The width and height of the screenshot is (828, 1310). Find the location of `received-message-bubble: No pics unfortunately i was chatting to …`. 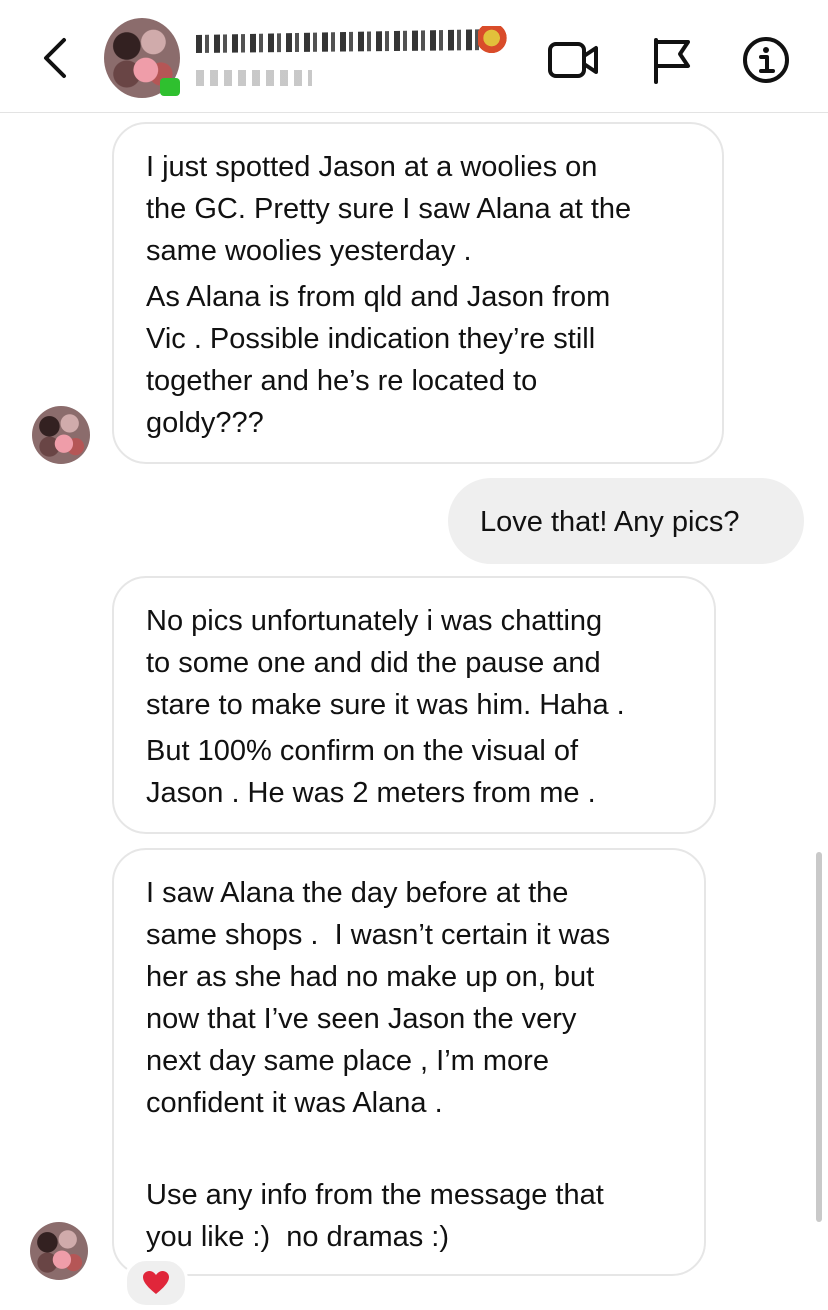

received-message-bubble: No pics unfortunately i was chatting to … is located at coordinates (414, 705).